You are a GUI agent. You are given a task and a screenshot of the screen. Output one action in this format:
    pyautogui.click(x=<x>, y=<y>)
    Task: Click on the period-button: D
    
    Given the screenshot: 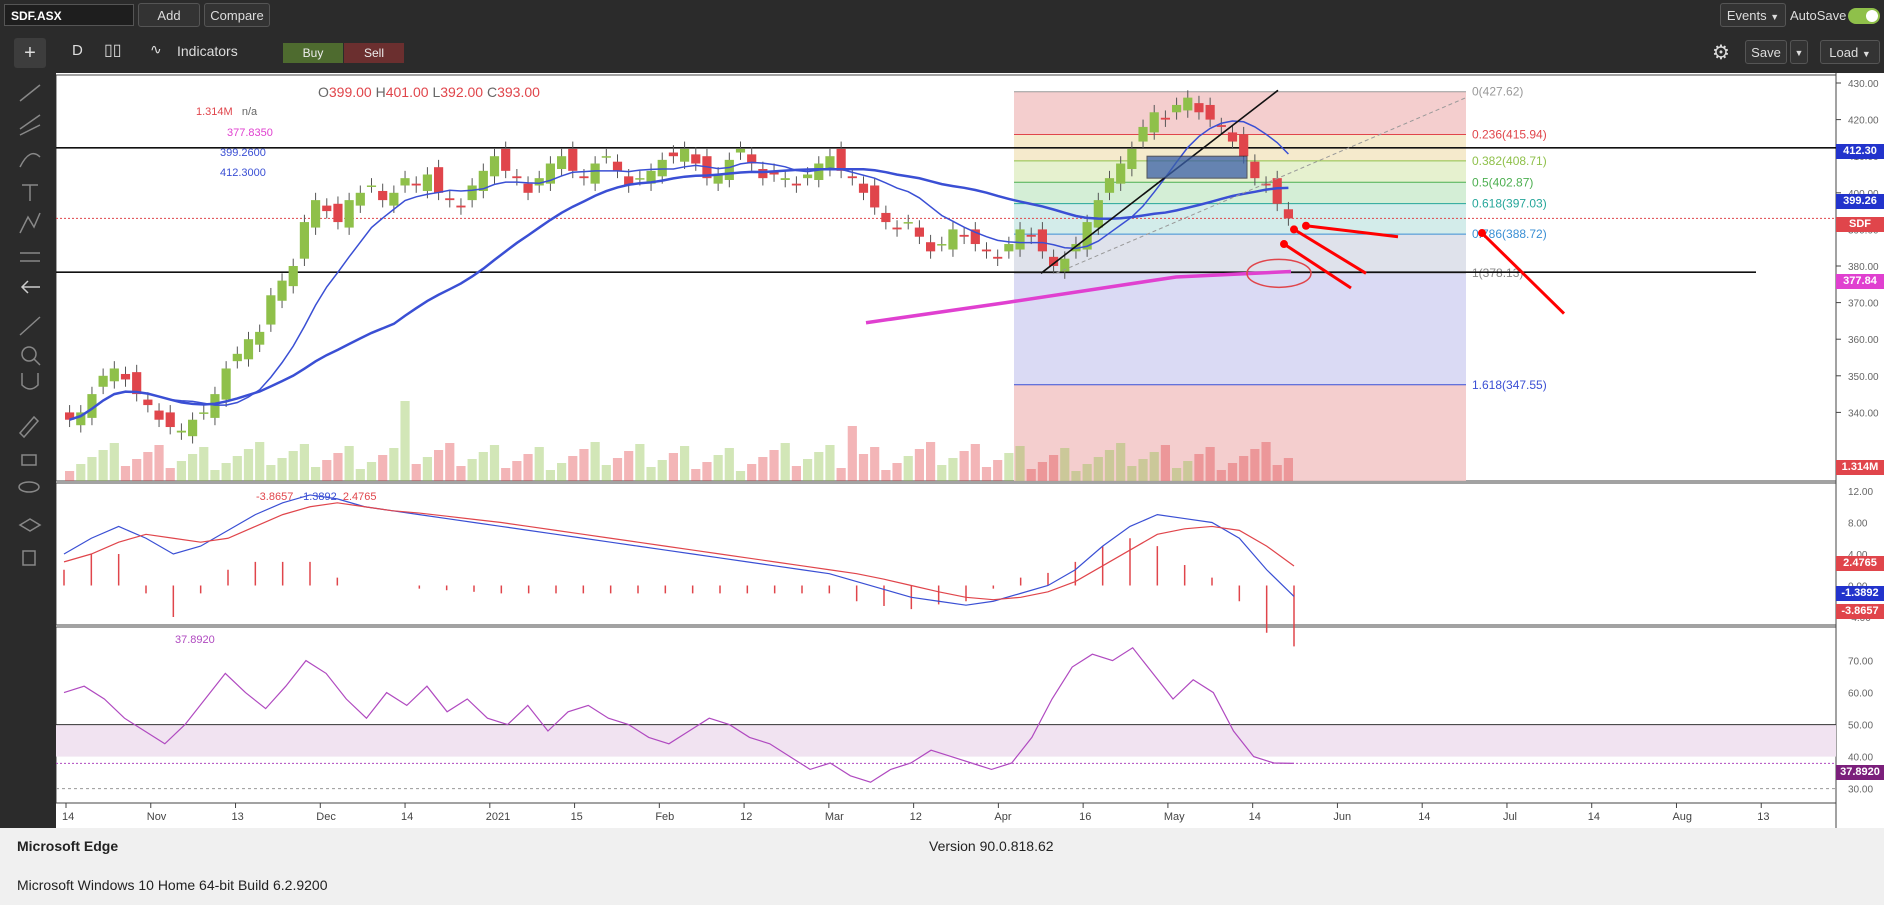 What is the action you would take?
    pyautogui.click(x=77, y=50)
    